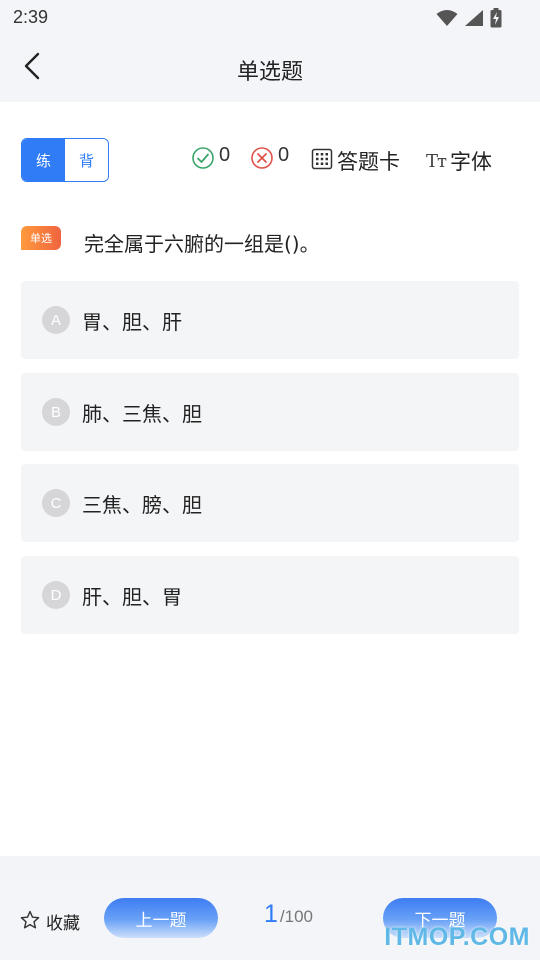 Image resolution: width=540 pixels, height=960 pixels. What do you see at coordinates (474, 18) in the screenshot?
I see `cellular-signal-icon` at bounding box center [474, 18].